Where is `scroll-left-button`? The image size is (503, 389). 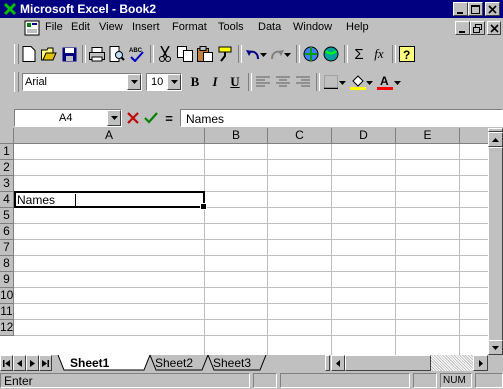 scroll-left-button is located at coordinates (338, 363).